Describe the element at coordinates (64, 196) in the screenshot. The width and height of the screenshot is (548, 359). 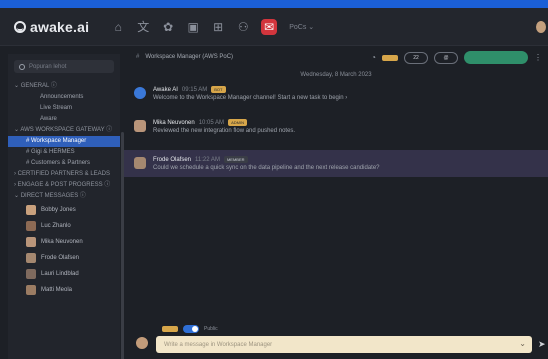
I see `section-direct-messages: ⌄ DIRECT MESSAGES ⓘ` at that location.